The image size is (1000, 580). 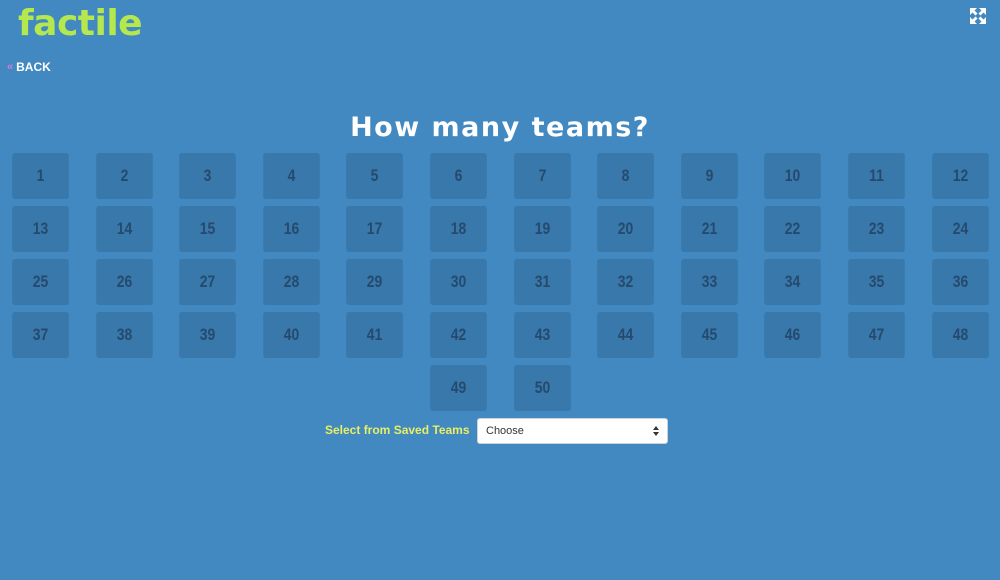 I want to click on select-arrows-icon, so click(x=656, y=431).